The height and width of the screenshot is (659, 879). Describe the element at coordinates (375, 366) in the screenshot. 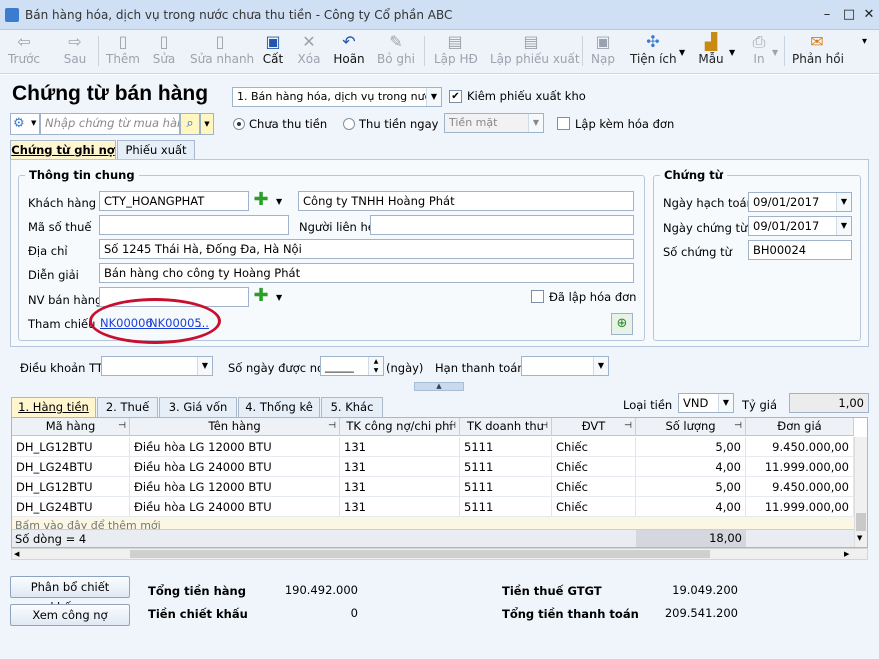

I see `days-spinner-icon: ▲ ▼` at that location.